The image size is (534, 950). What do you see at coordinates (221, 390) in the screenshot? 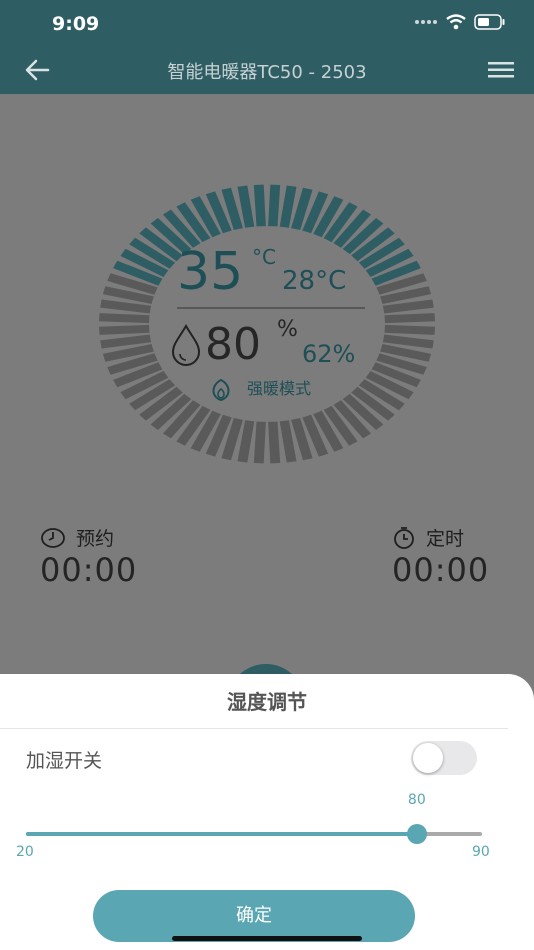
I see `heat-mode-icon` at bounding box center [221, 390].